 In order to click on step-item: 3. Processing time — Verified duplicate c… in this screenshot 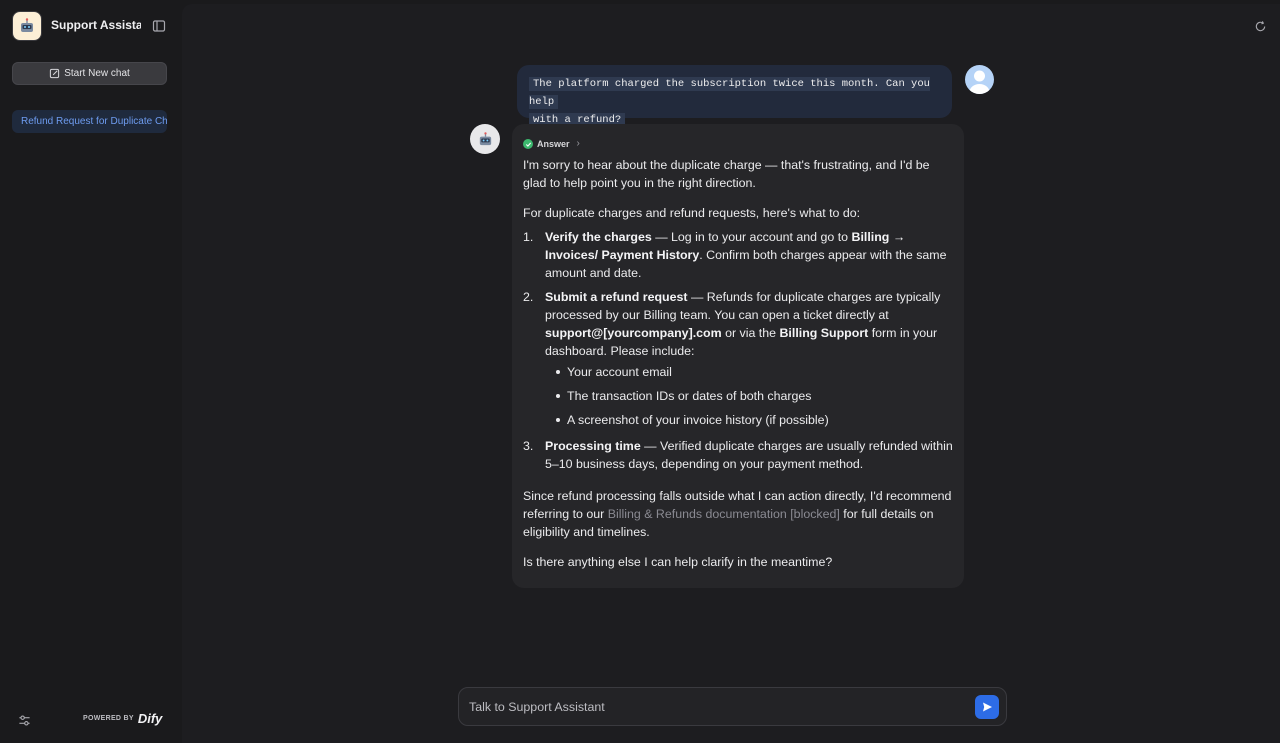, I will do `click(738, 455)`.